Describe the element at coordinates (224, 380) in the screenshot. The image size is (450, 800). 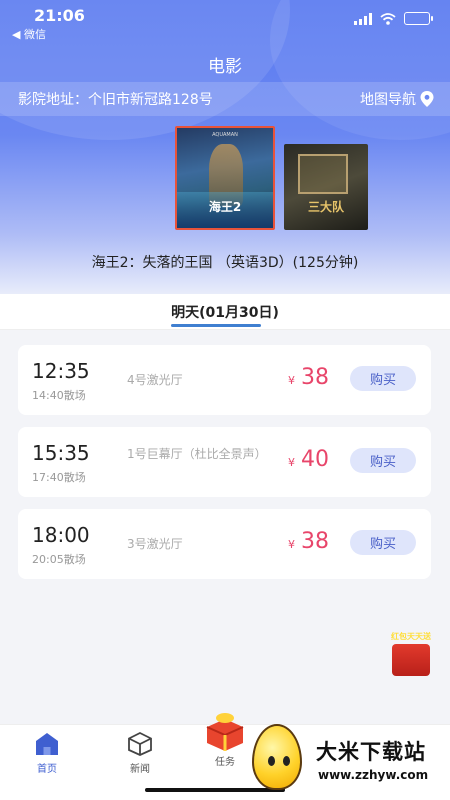
I see `showtime-card: 12:35 14:40散场 4号激光厅 ¥38 购买` at that location.